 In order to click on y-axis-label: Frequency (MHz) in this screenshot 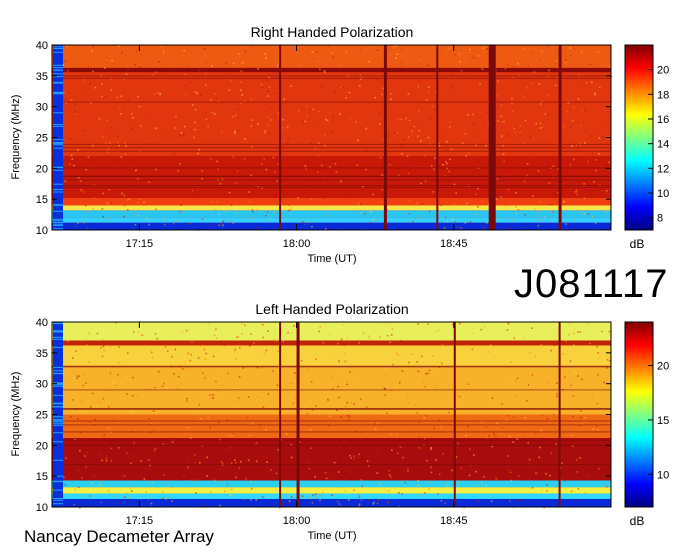, I will do `click(16, 414)`.